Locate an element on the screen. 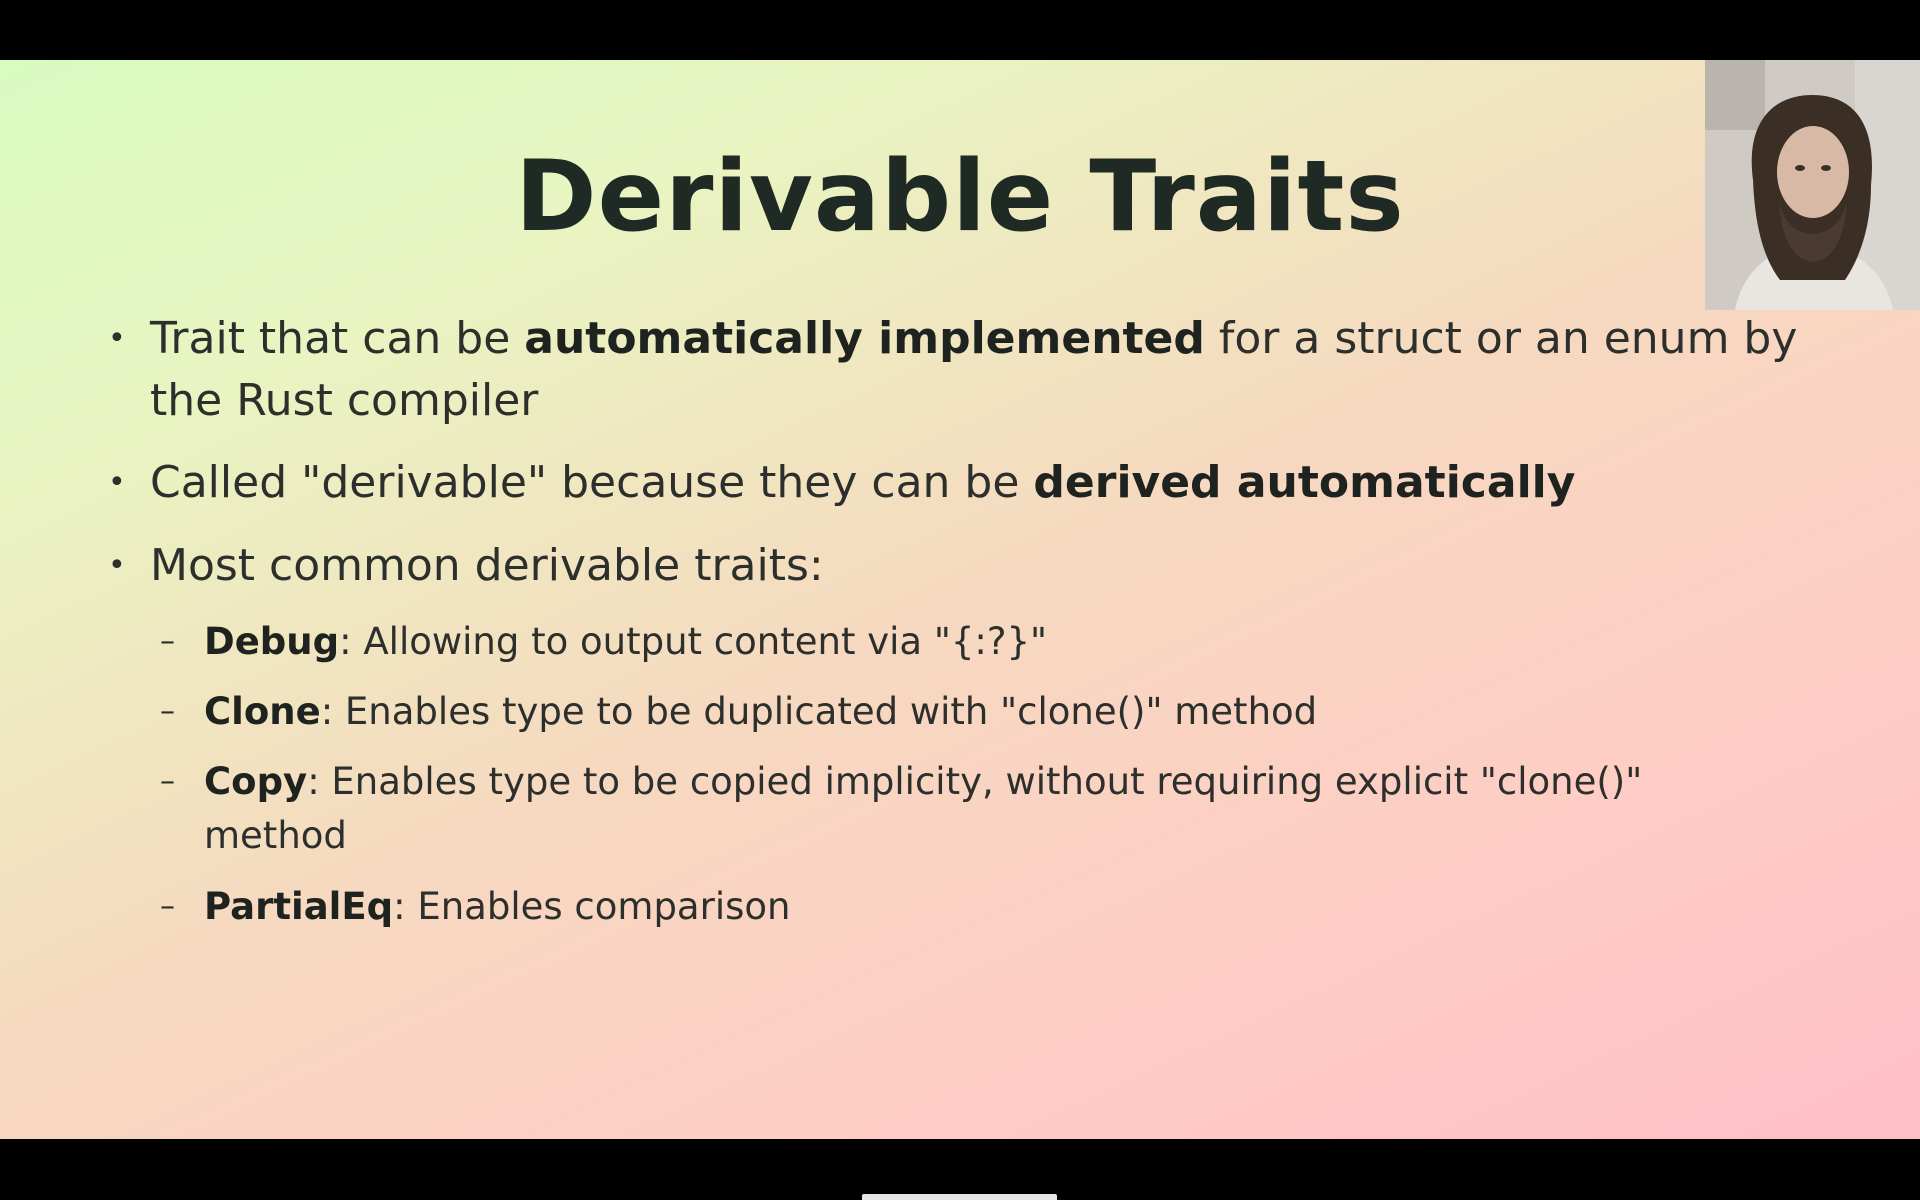  webcam-overlay is located at coordinates (1812, 185).